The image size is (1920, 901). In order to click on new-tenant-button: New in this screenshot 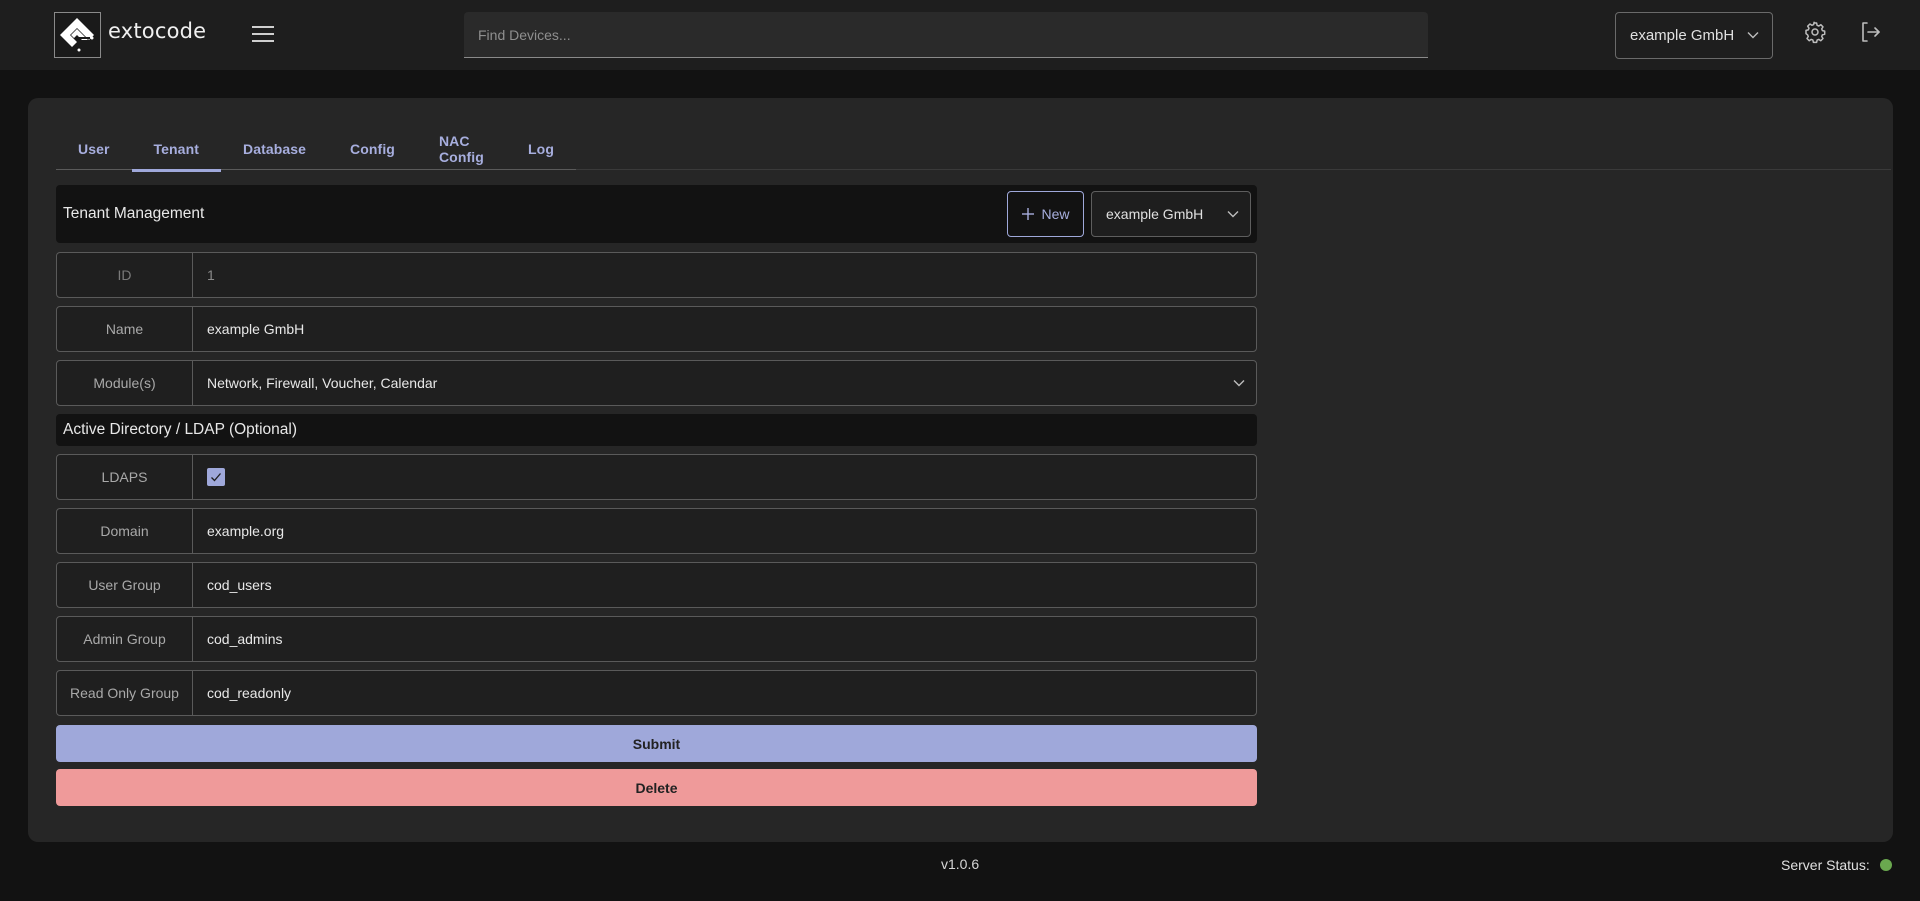, I will do `click(1045, 214)`.